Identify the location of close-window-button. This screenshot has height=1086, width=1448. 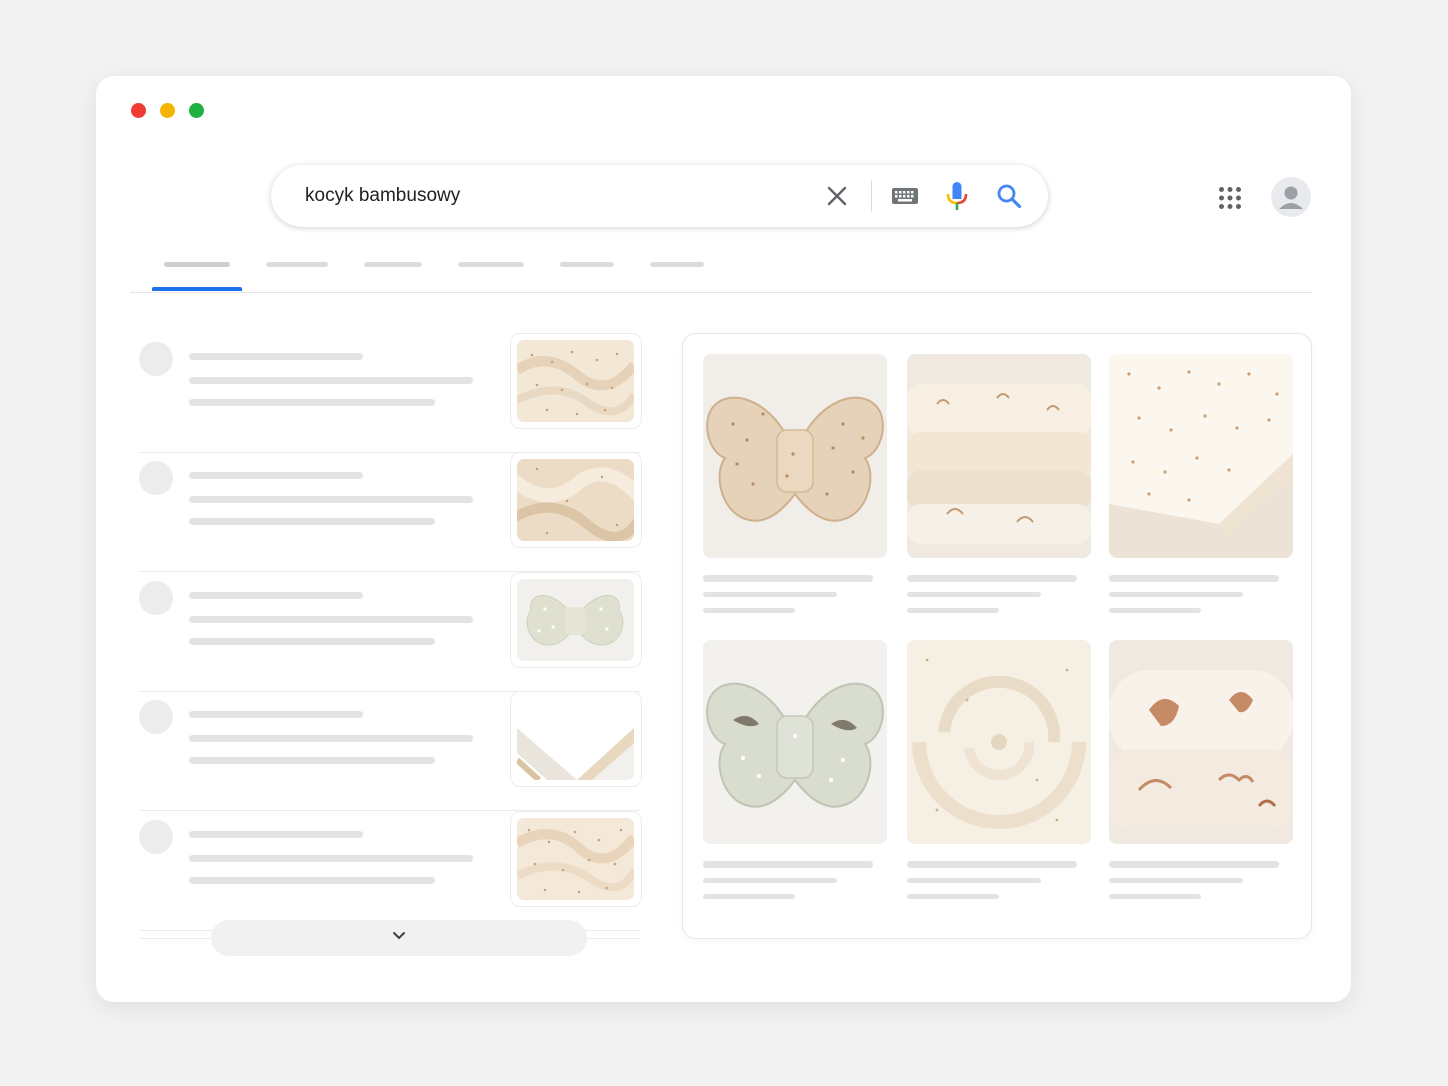
(138, 110).